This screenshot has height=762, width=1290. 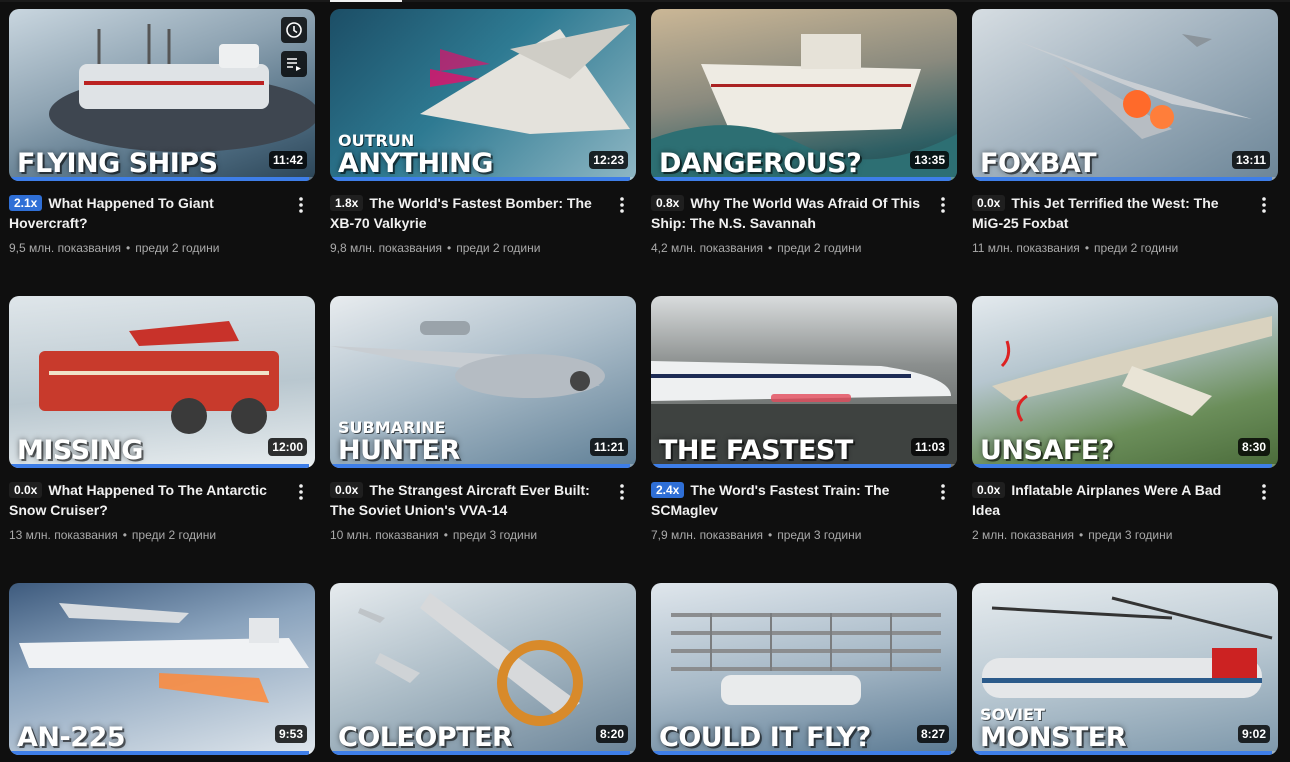 What do you see at coordinates (668, 203) in the screenshot?
I see `speed-badge: 0.8x` at bounding box center [668, 203].